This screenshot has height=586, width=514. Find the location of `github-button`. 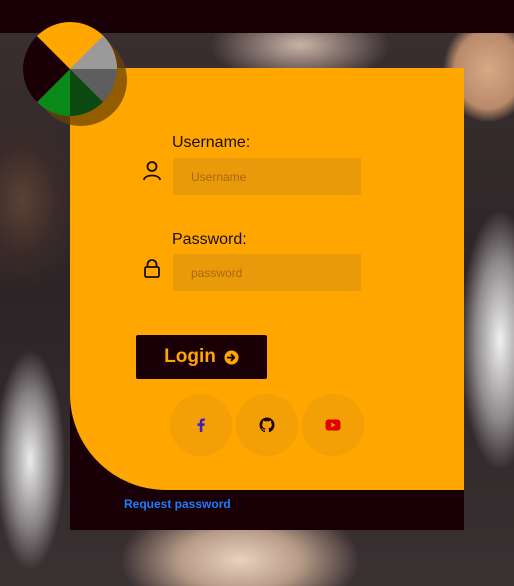

github-button is located at coordinates (267, 425).